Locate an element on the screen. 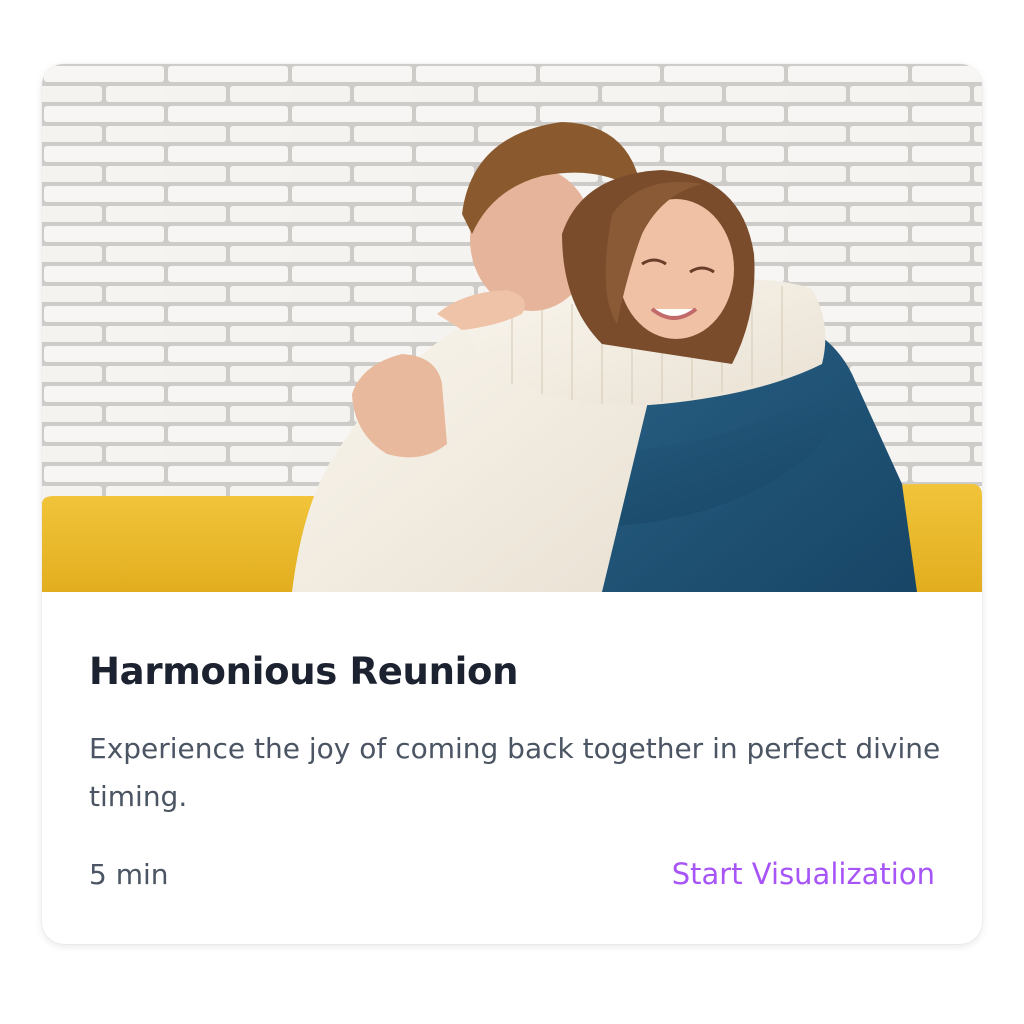 Image resolution: width=1024 pixels, height=1024 pixels. duration-label: 5 min is located at coordinates (129, 874).